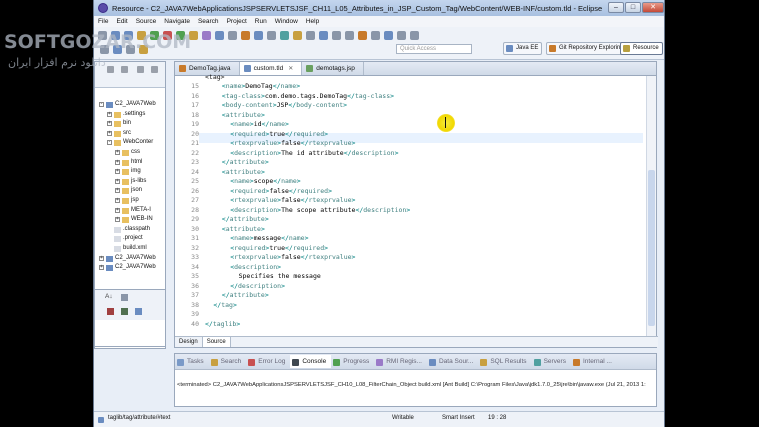 Image resolution: width=759 pixels, height=427 pixels. What do you see at coordinates (551, 362) in the screenshot?
I see `bottom-tab: Servers` at bounding box center [551, 362].